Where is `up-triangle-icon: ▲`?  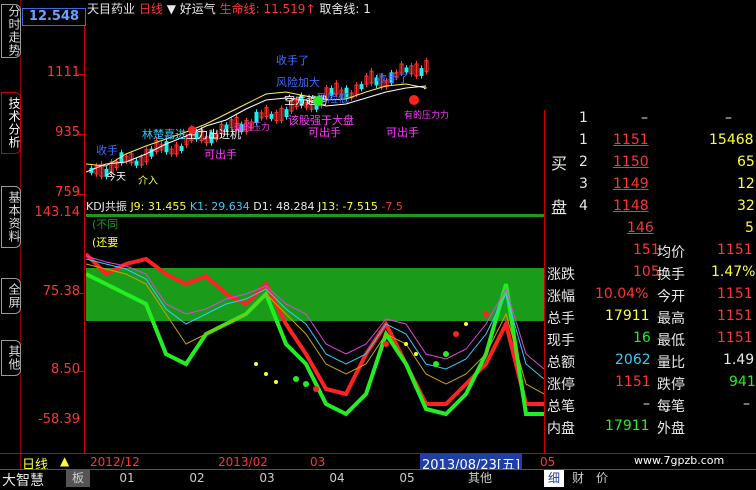
up-triangle-icon: ▲ is located at coordinates (65, 461).